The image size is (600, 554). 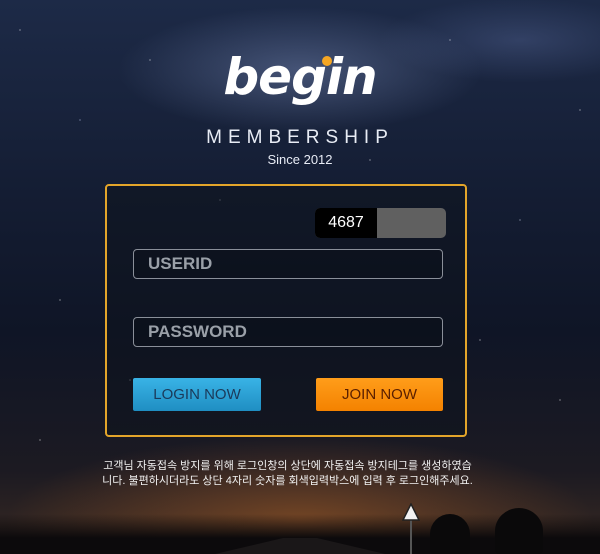 I want to click on userid-input, so click(x=288, y=264).